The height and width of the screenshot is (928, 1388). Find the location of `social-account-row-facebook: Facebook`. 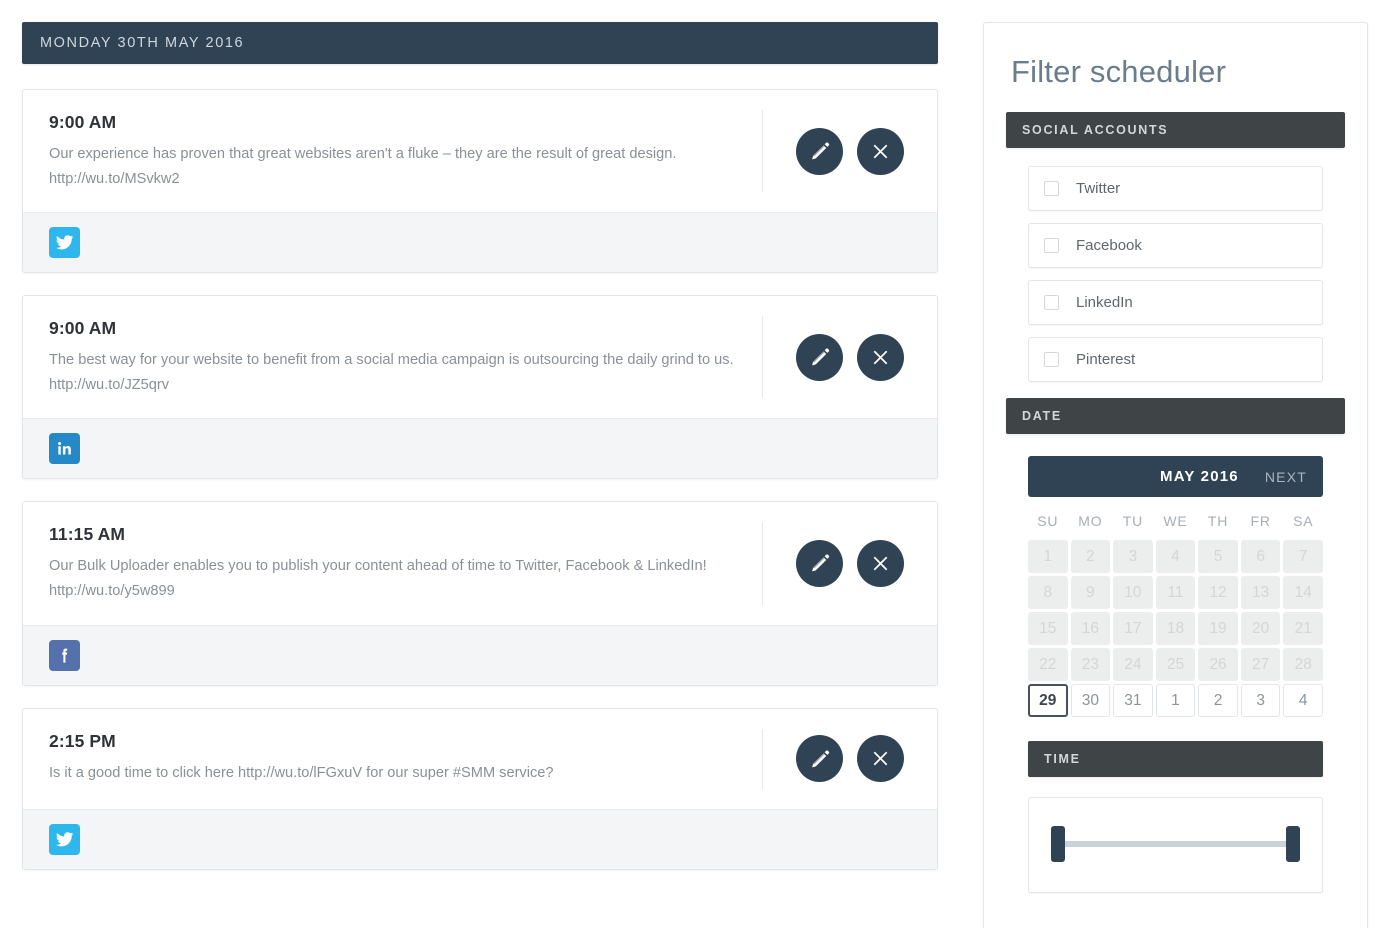

social-account-row-facebook: Facebook is located at coordinates (1175, 245).